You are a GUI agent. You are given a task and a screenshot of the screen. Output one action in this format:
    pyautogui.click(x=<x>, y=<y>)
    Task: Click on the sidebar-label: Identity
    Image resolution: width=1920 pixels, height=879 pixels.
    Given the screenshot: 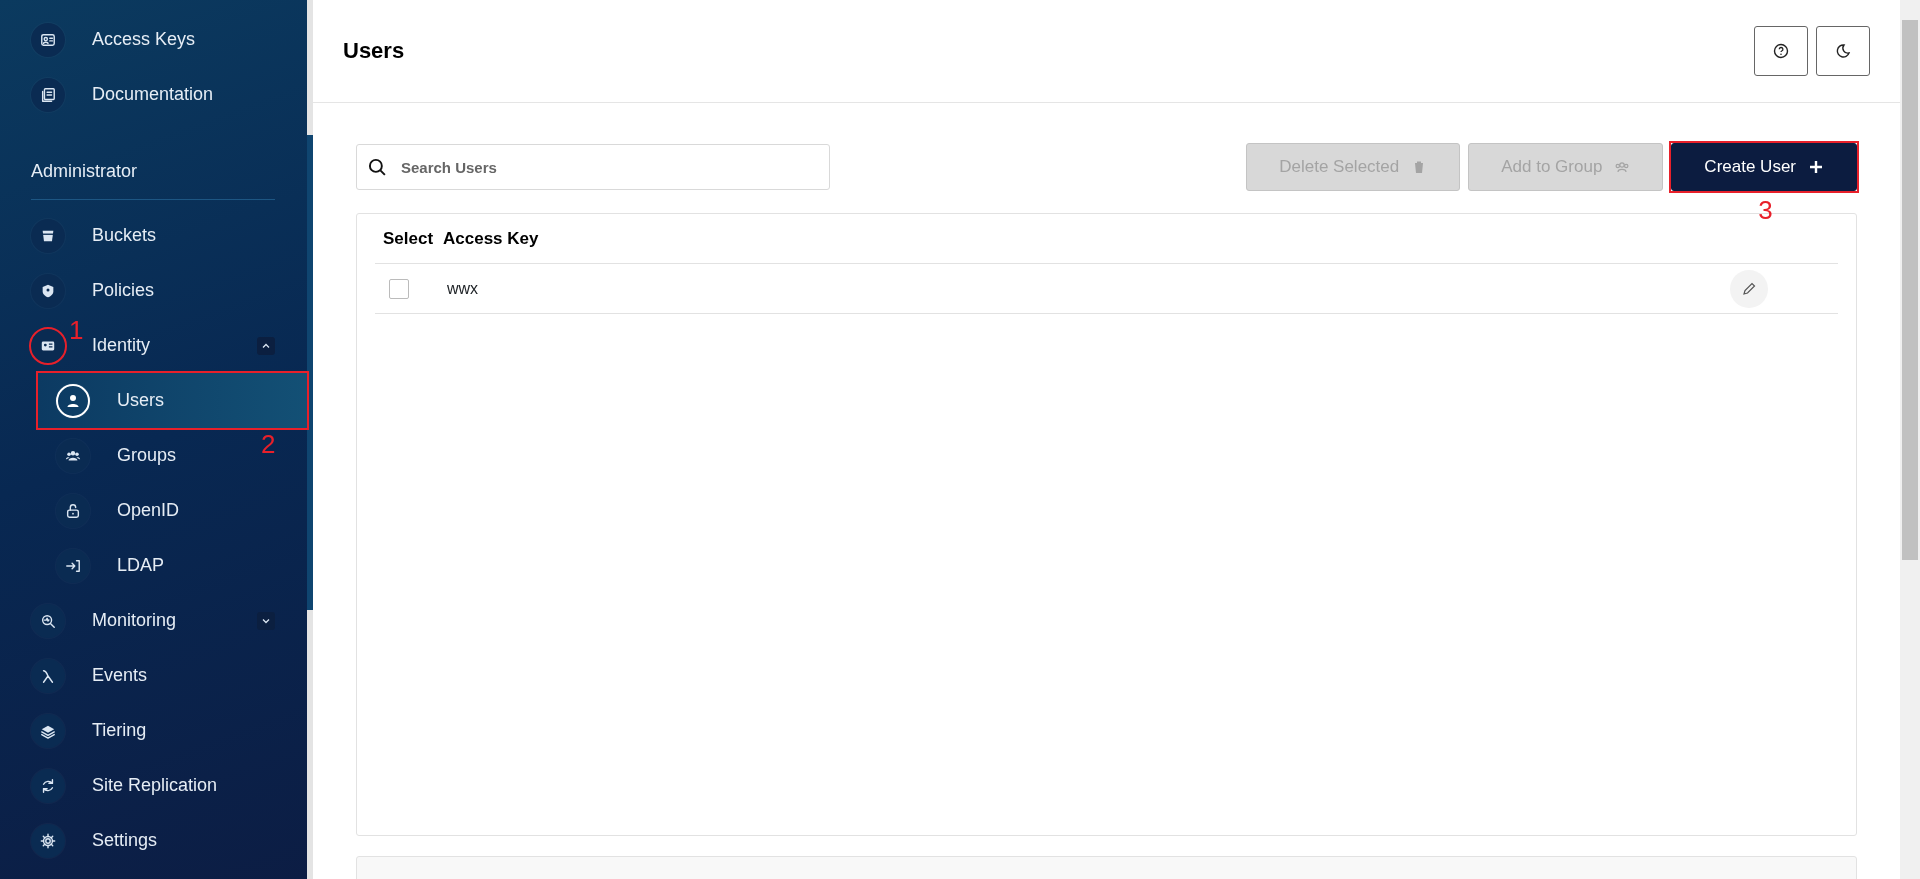 What is the action you would take?
    pyautogui.click(x=121, y=345)
    